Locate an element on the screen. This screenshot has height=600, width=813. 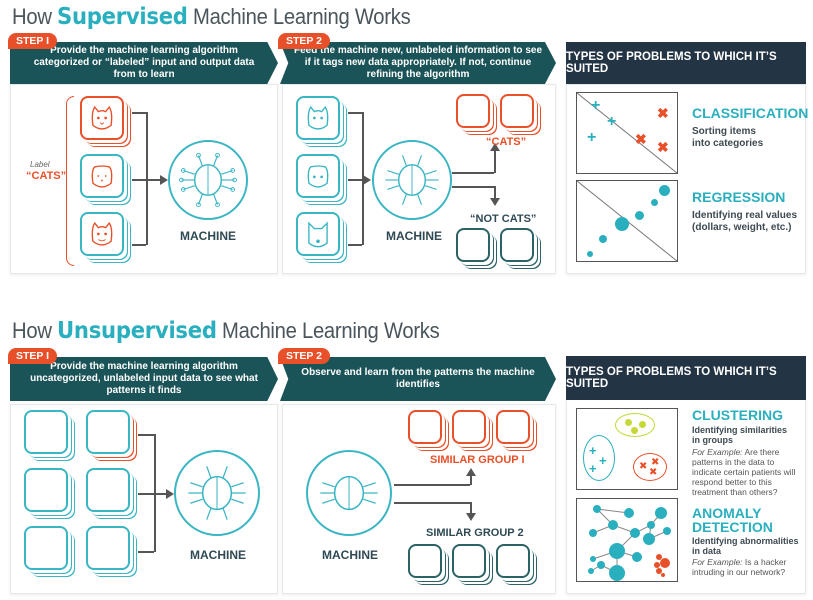
arrow-up-icon is located at coordinates (471, 472).